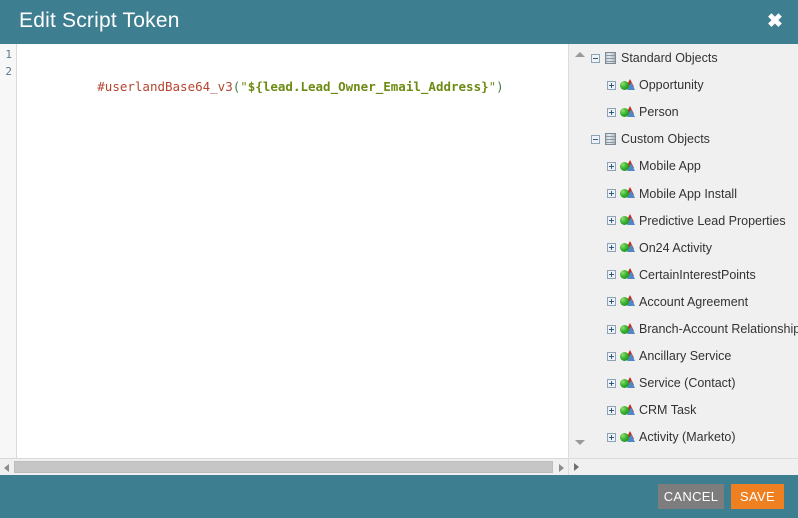 The image size is (798, 518). I want to click on tree-node-standard-objects: Standard Objects, so click(654, 58).